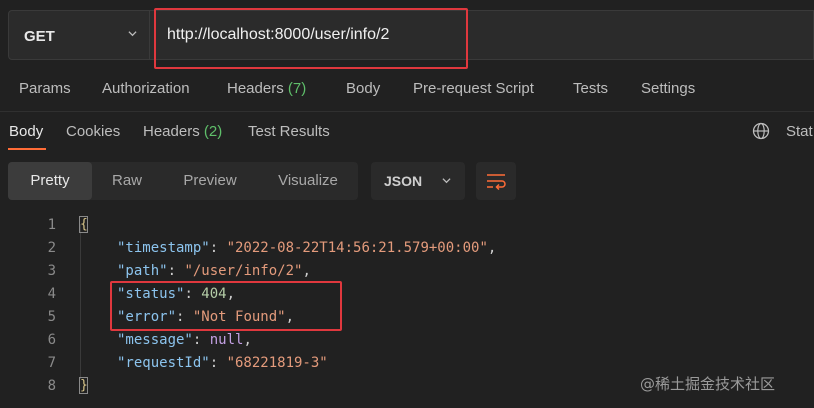  What do you see at coordinates (761, 131) in the screenshot?
I see `globe-icon` at bounding box center [761, 131].